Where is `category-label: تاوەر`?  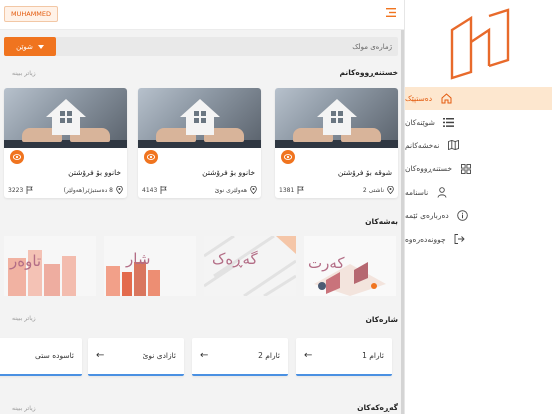
category-label: تاوەر is located at coordinates (26, 261).